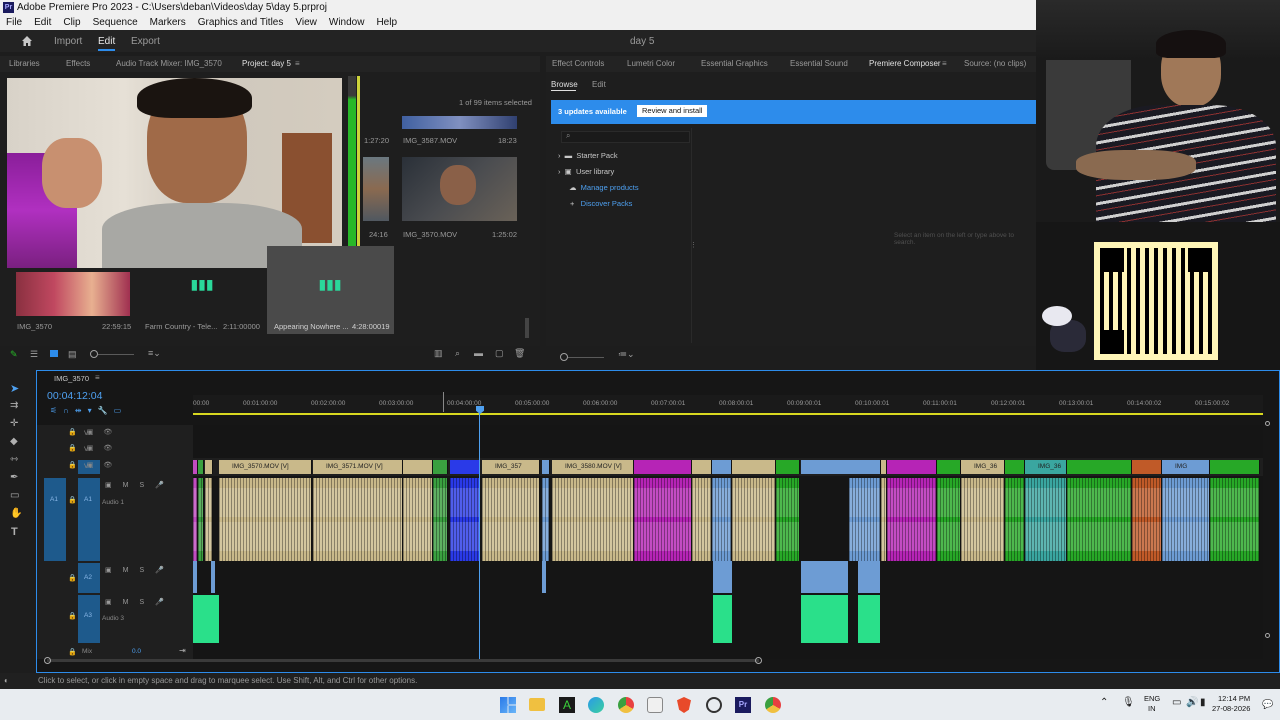  What do you see at coordinates (593, 467) in the screenshot?
I see `video-clip: IMG_3580.MOV [V]` at bounding box center [593, 467].